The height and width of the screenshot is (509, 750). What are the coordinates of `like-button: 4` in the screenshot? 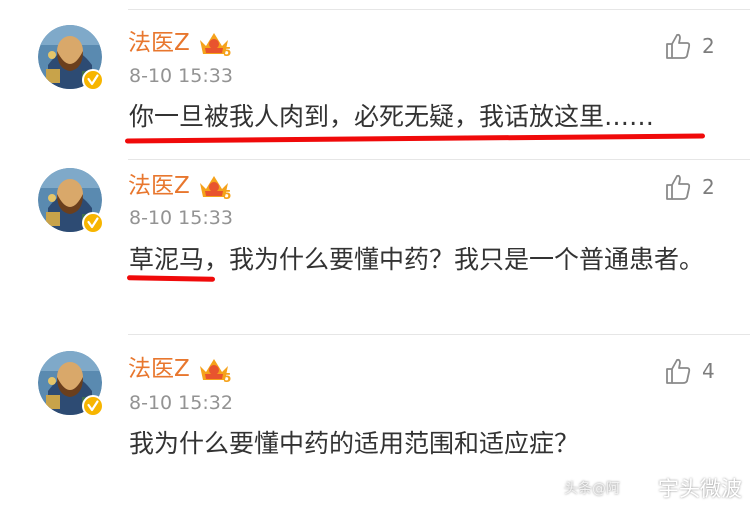 It's located at (689, 371).